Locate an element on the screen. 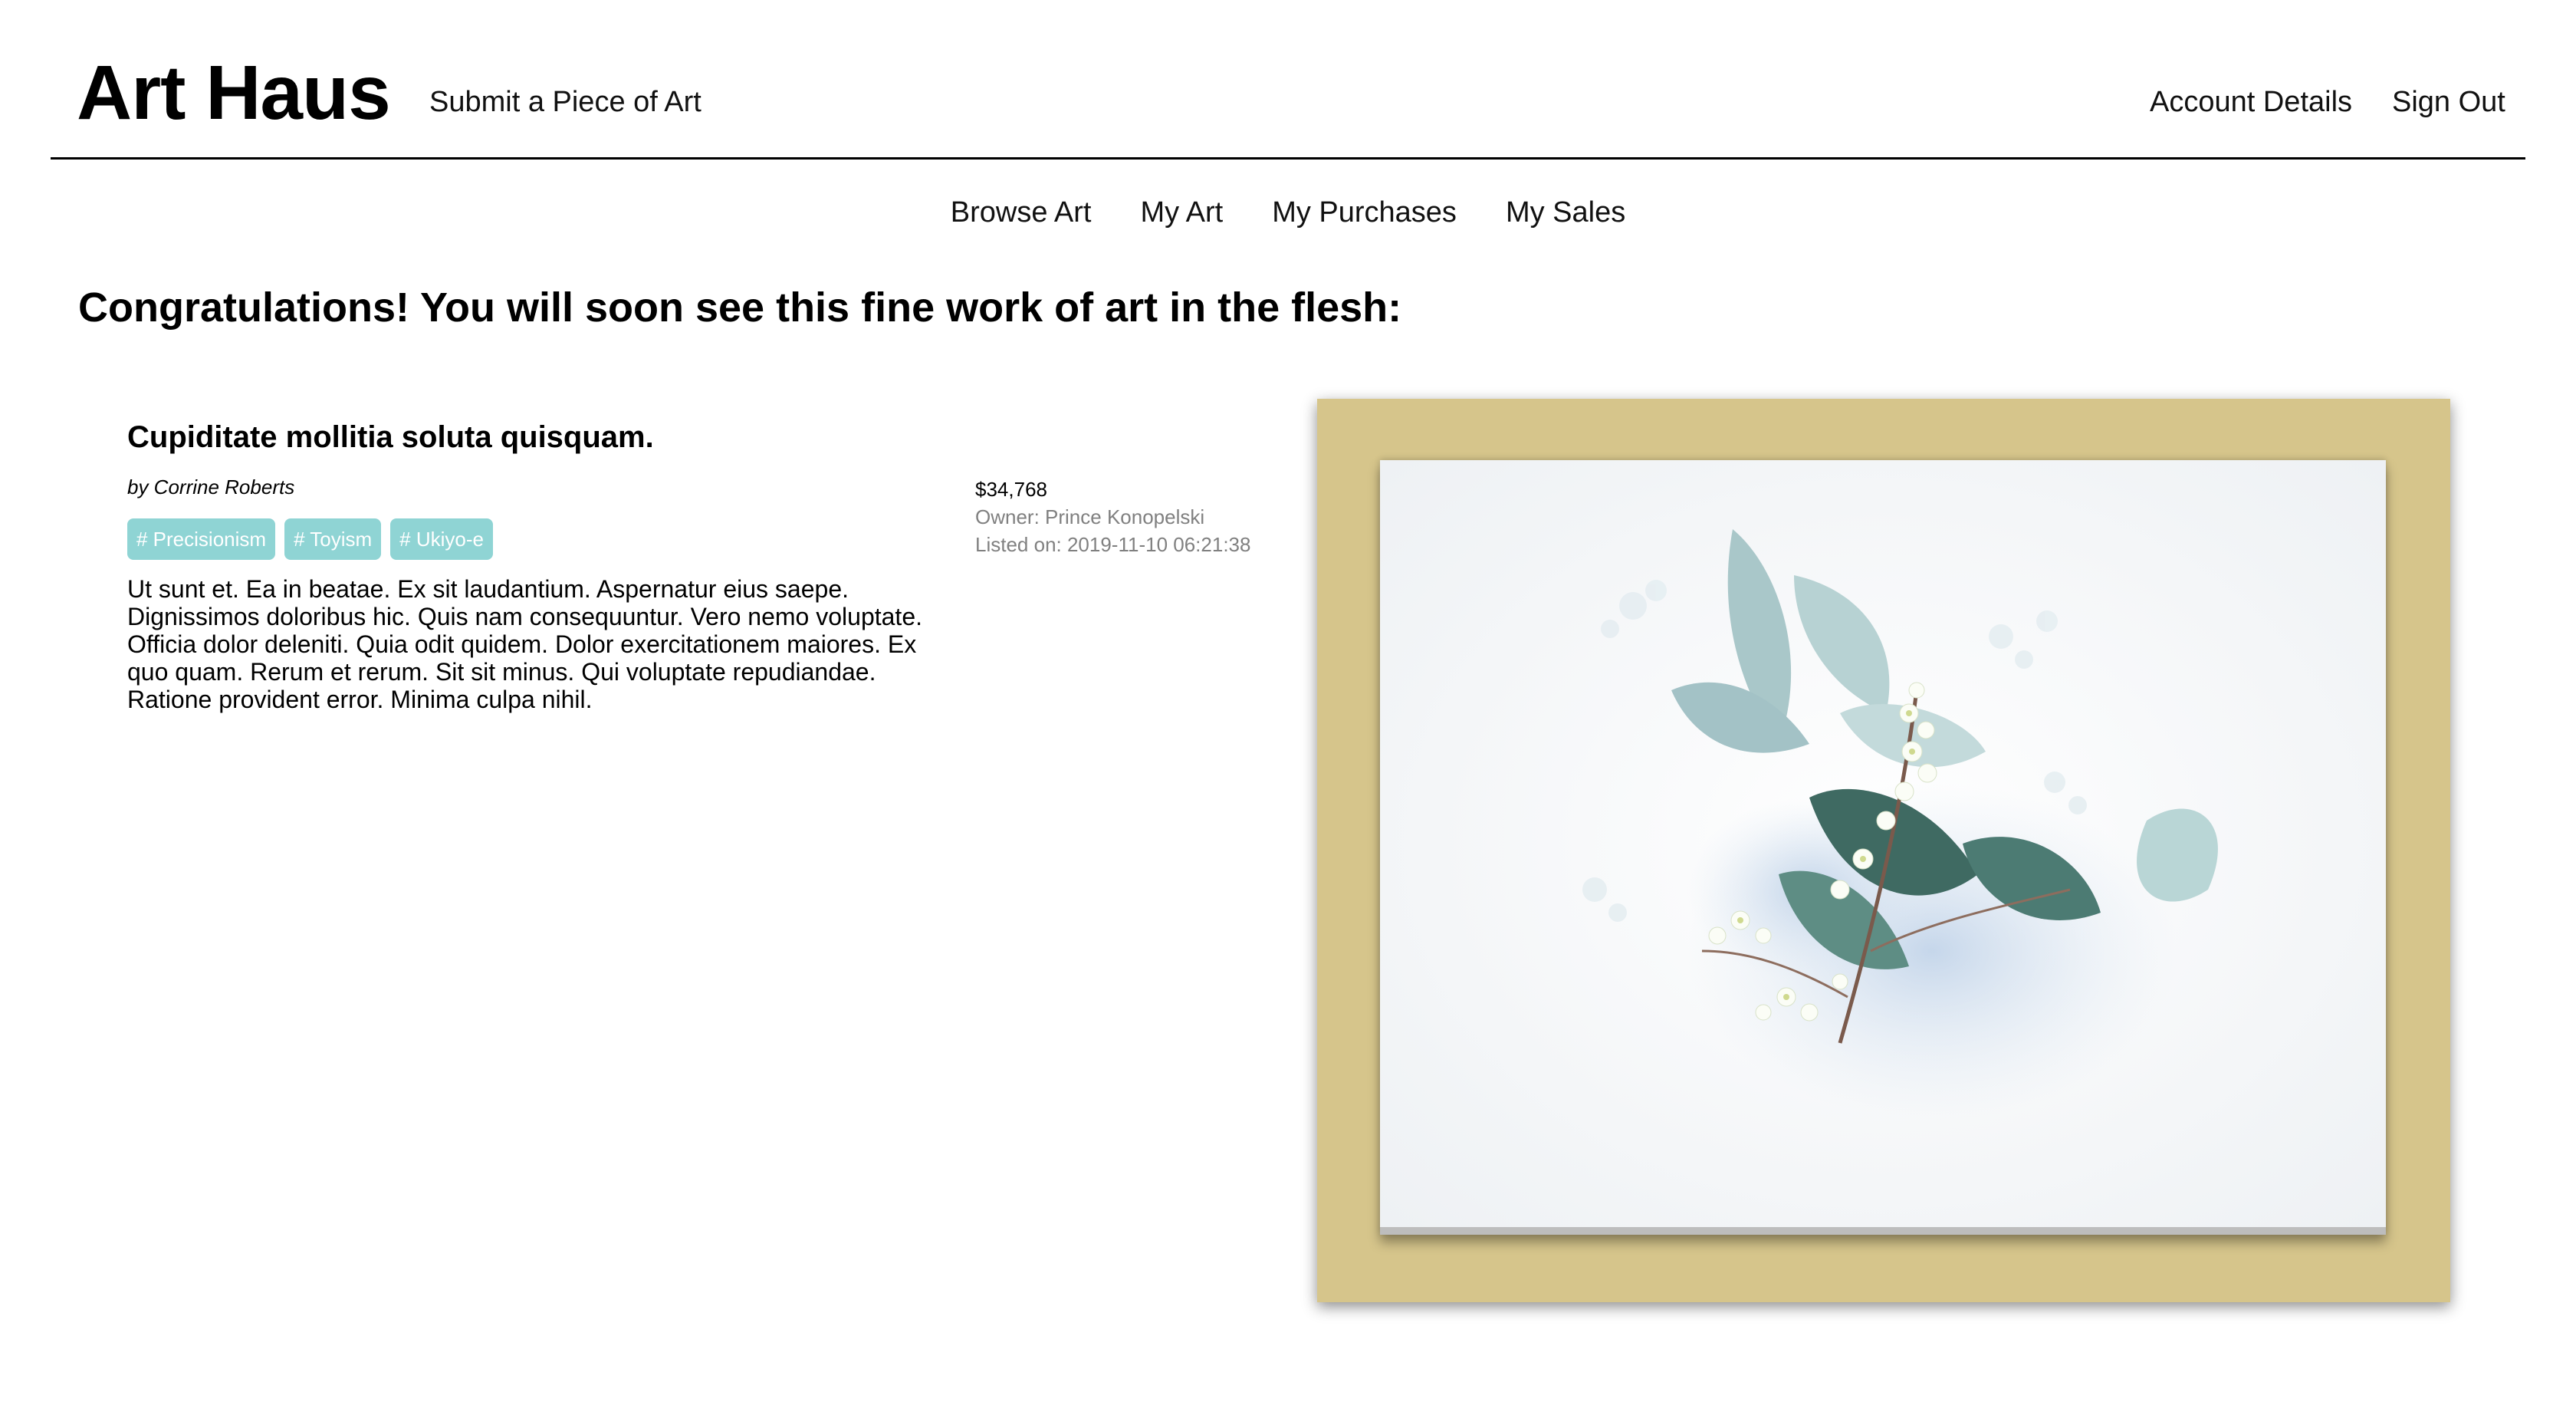 The width and height of the screenshot is (2576, 1405). tag-toyism: # Toyism is located at coordinates (333, 539).